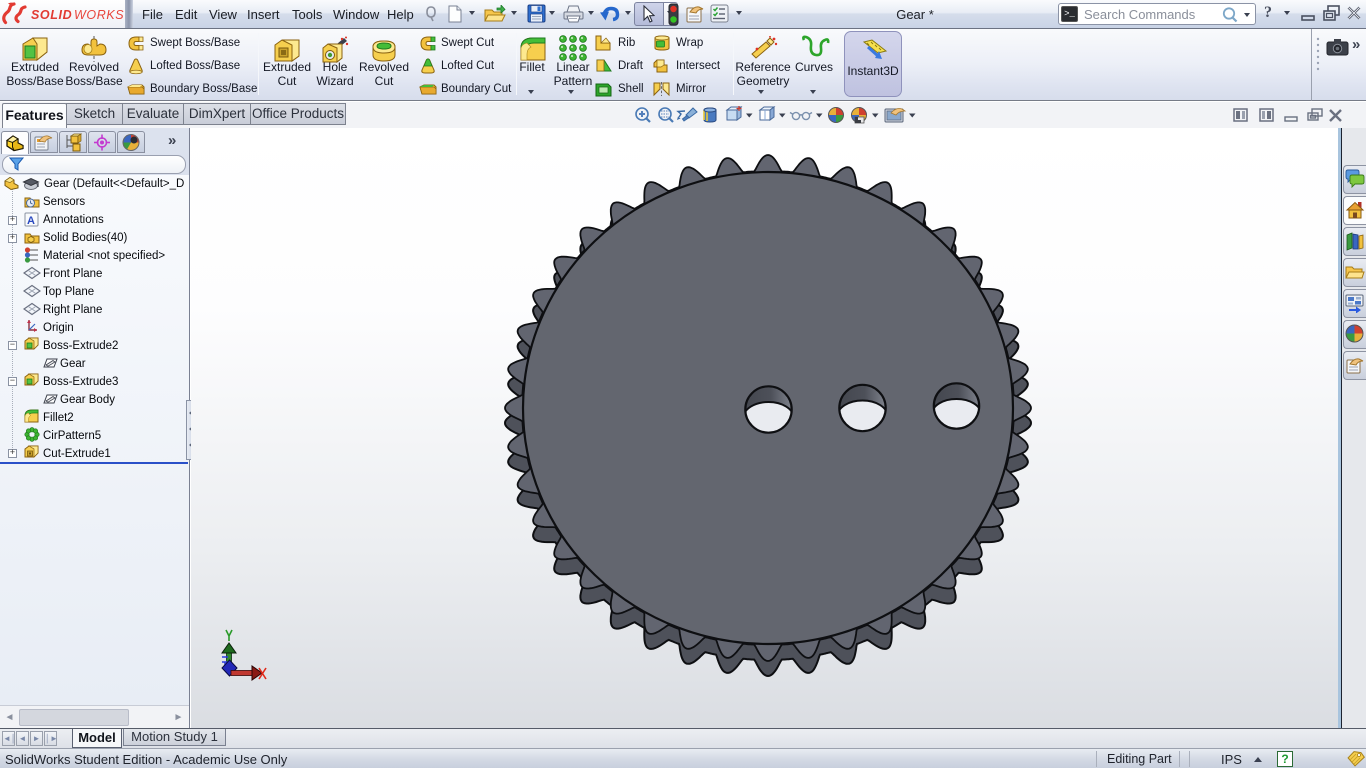 The image size is (1366, 769). What do you see at coordinates (31, 221) in the screenshot?
I see `svg-text: A` at bounding box center [31, 221].